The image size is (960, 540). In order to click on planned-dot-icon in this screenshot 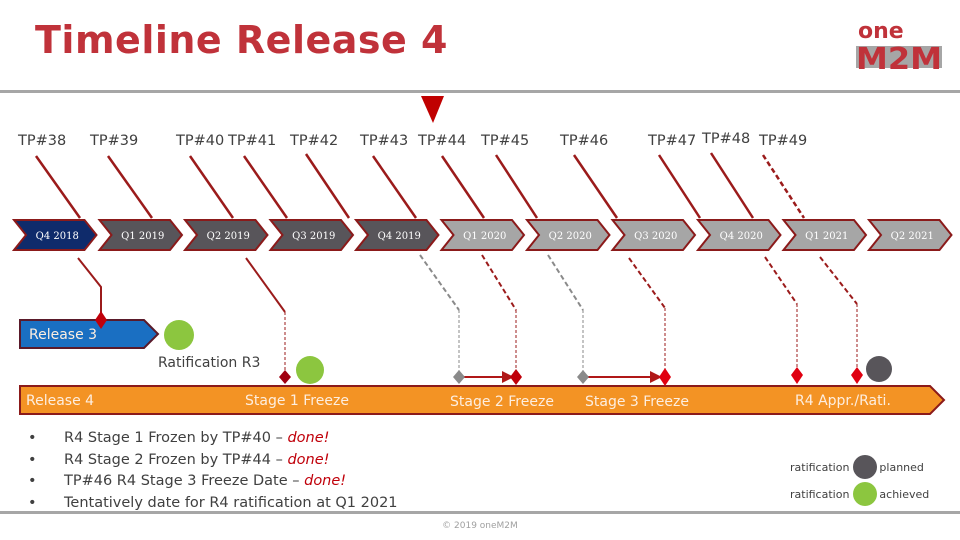, I will do `click(865, 467)`.